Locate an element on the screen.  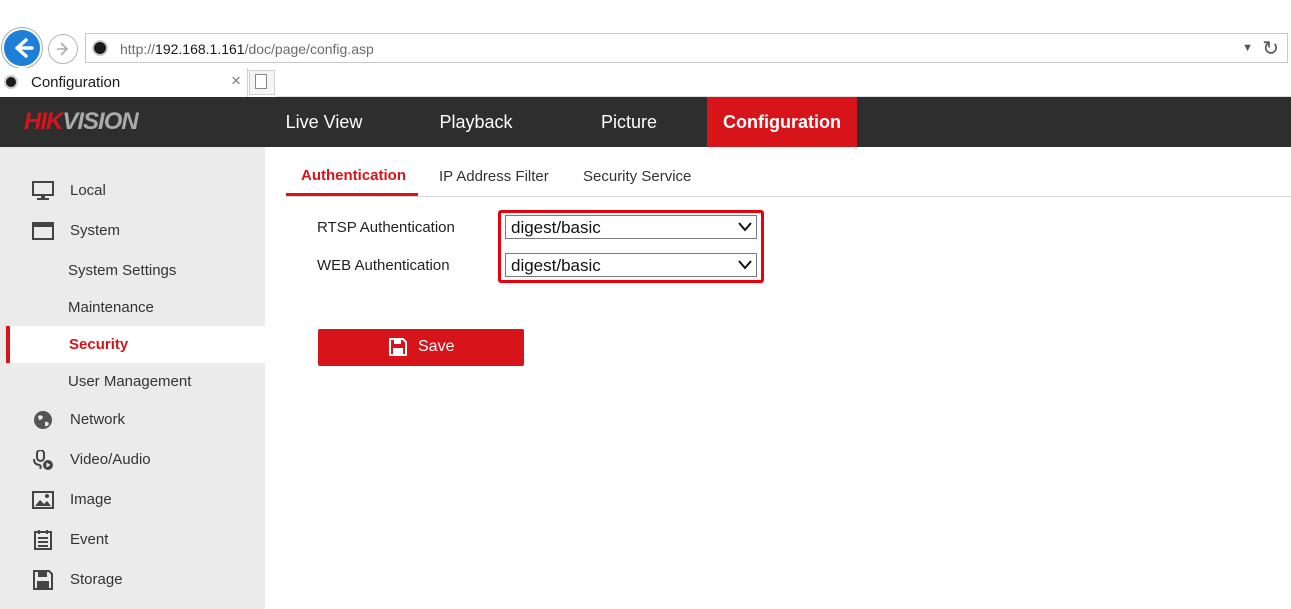
arrow-right-icon is located at coordinates (63, 49).